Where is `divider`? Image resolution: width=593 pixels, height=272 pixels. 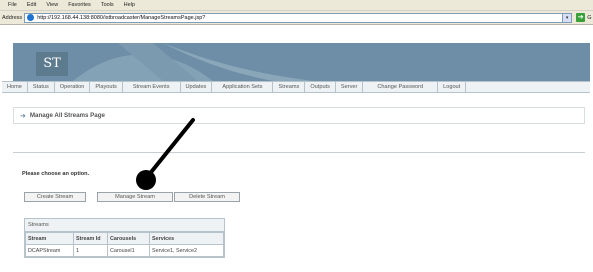
divider is located at coordinates (299, 152).